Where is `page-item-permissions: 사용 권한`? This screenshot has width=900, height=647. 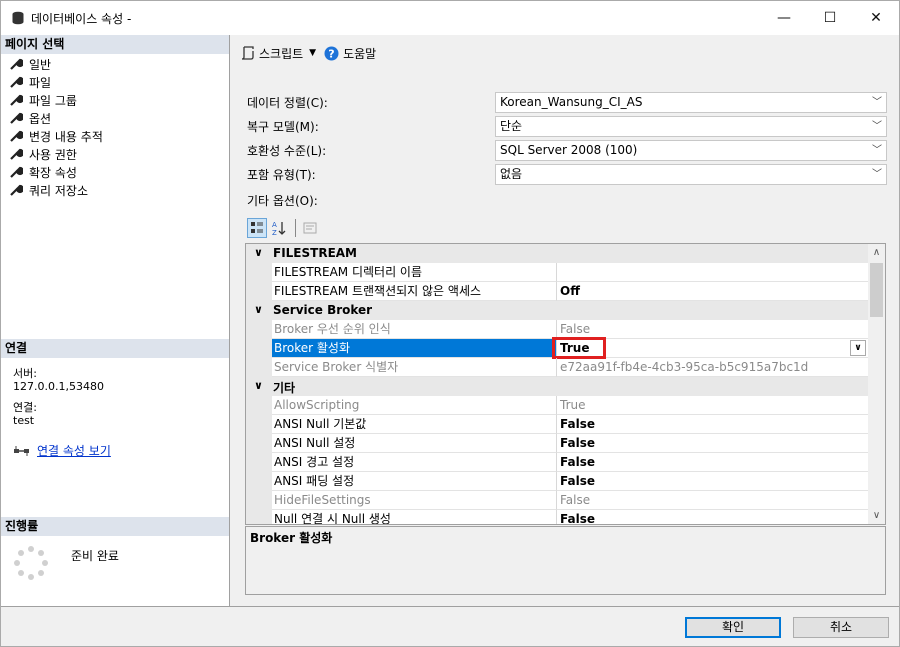
page-item-permissions: 사용 권한 is located at coordinates (115, 154).